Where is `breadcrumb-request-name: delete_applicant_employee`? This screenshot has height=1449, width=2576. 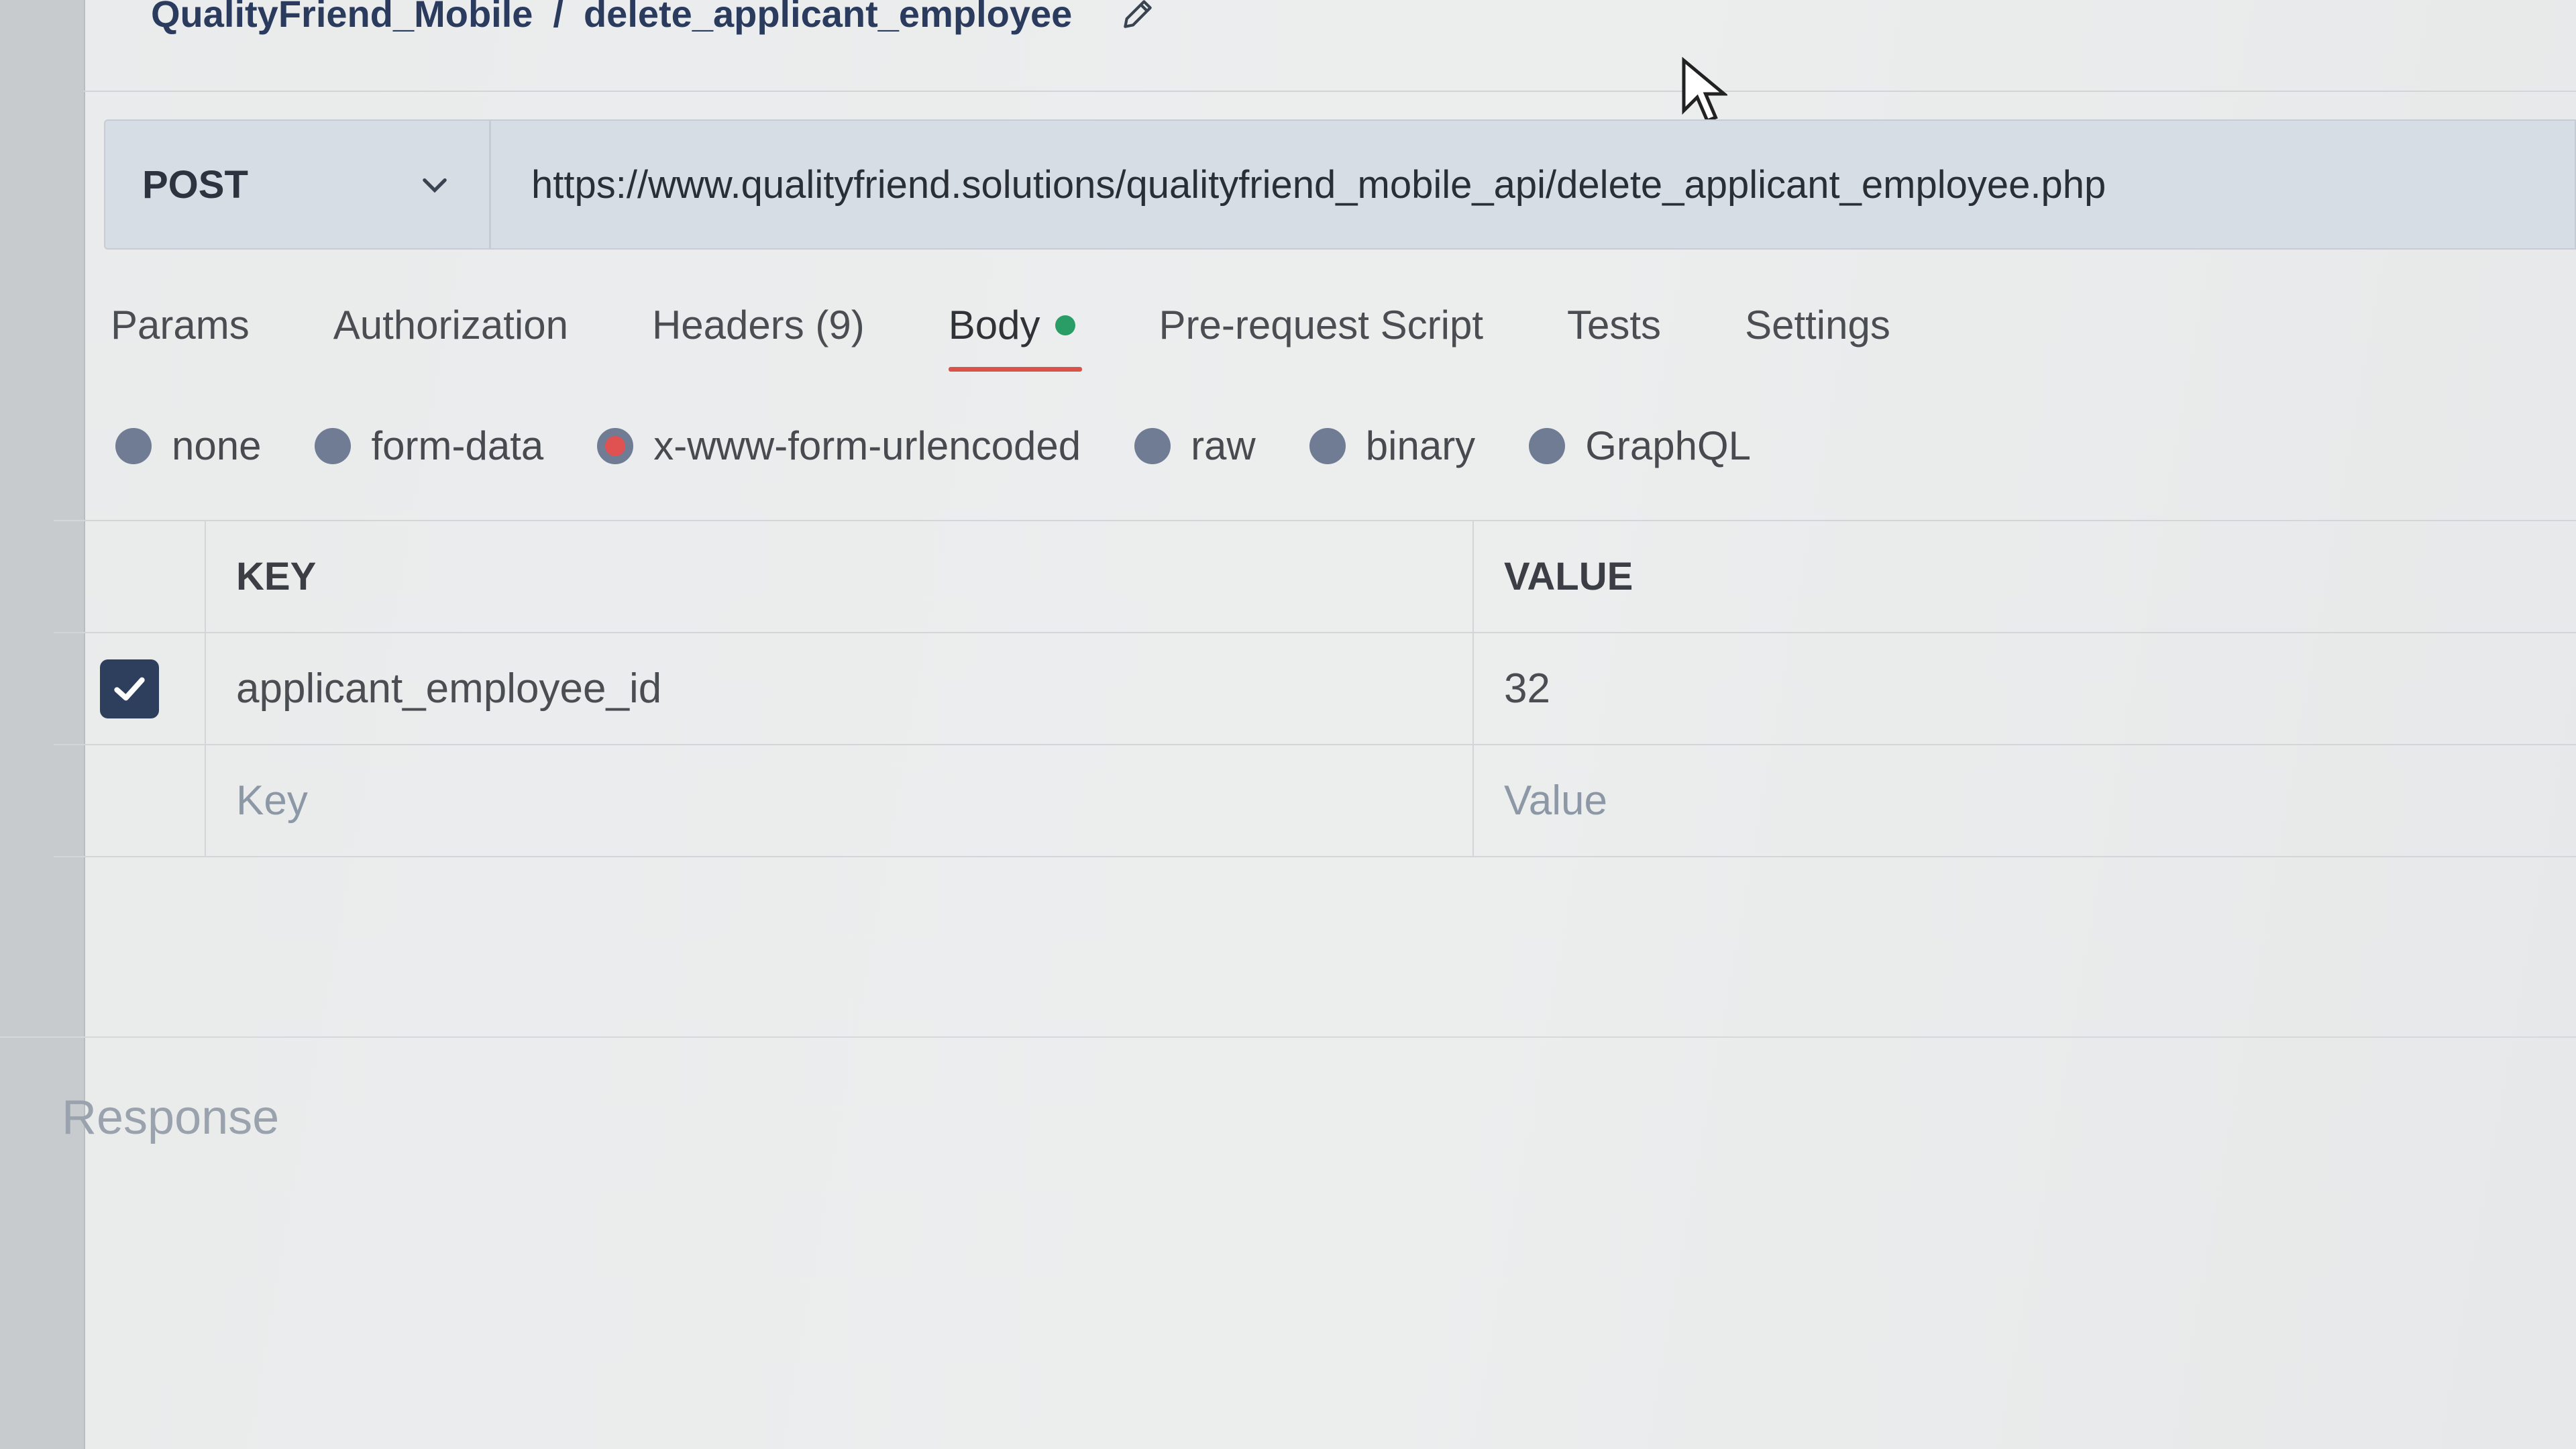 breadcrumb-request-name: delete_applicant_employee is located at coordinates (828, 18).